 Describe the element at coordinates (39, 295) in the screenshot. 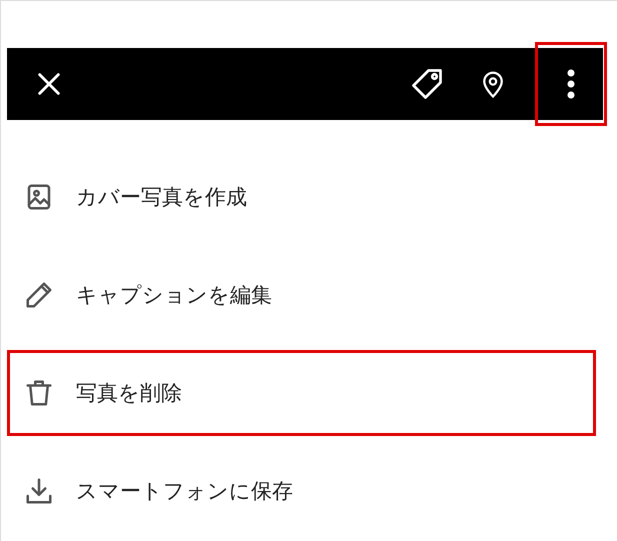

I see `pencil-icon` at that location.